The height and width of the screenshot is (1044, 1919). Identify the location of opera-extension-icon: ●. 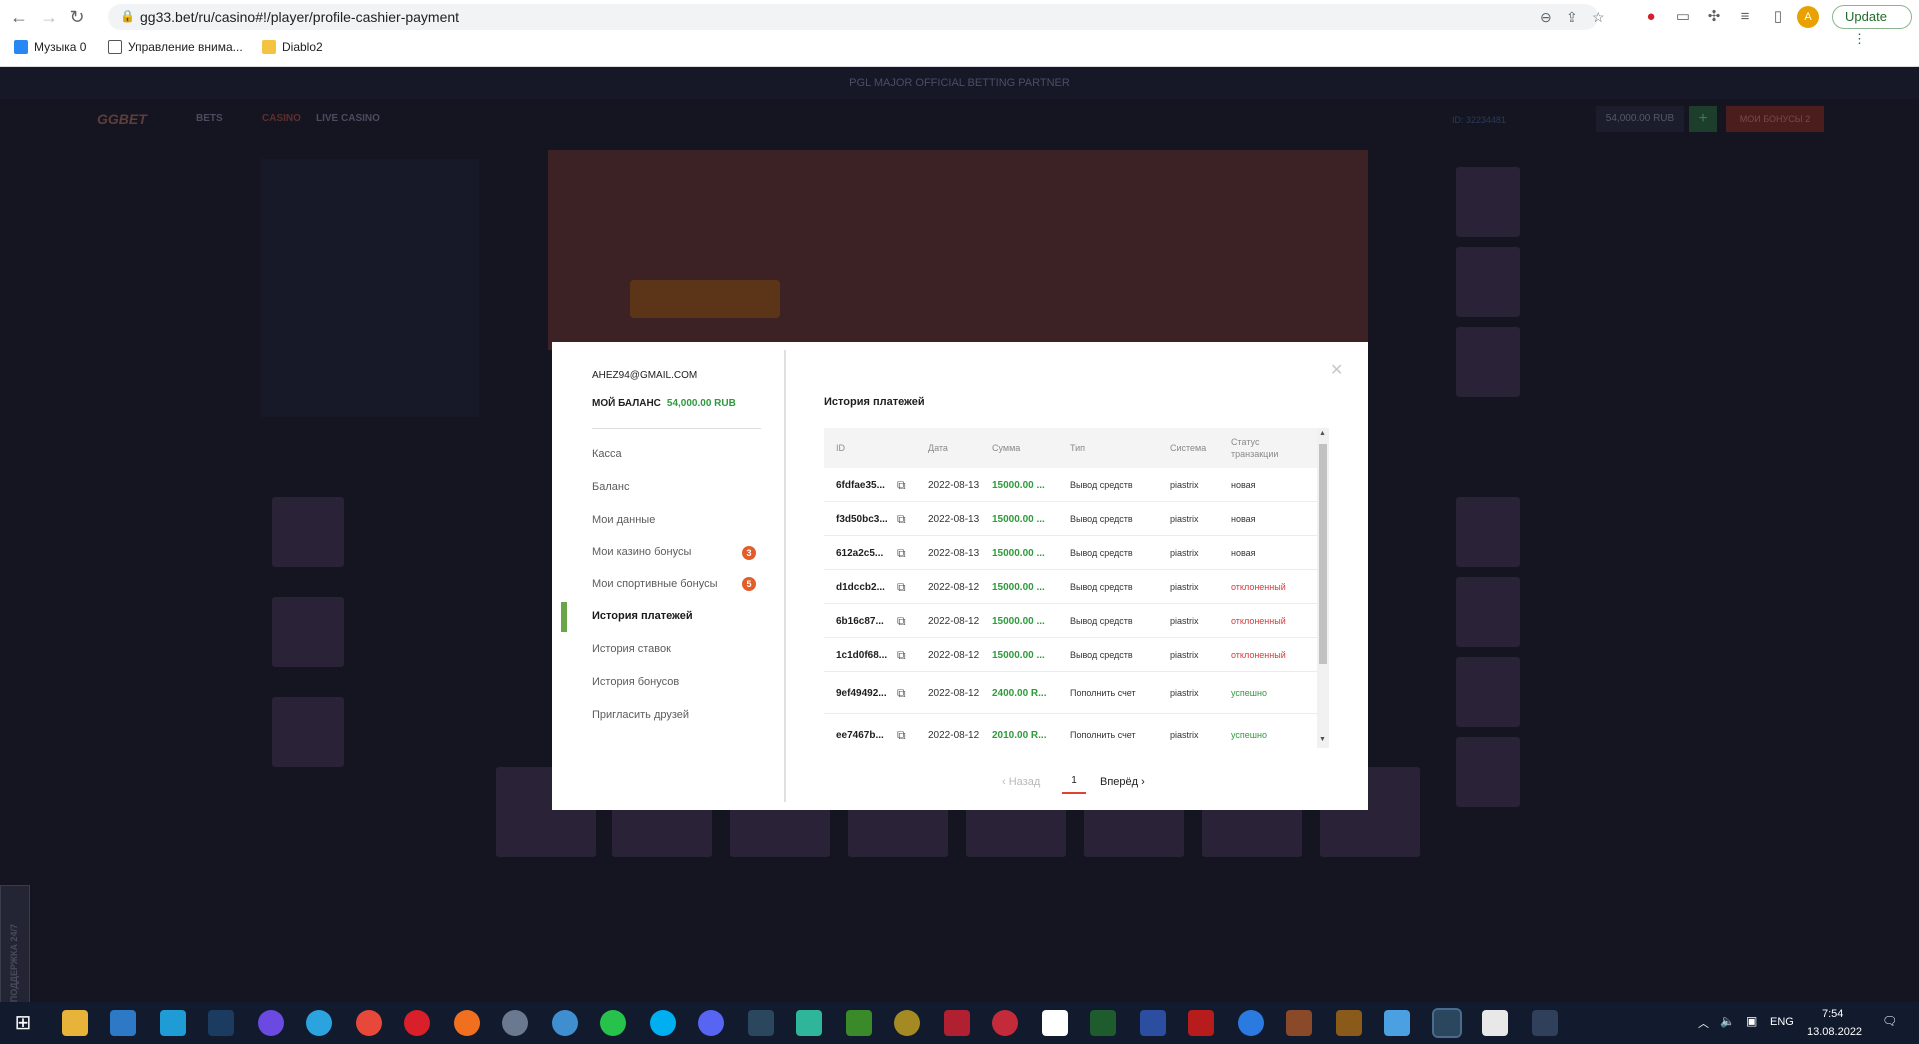
(1651, 17).